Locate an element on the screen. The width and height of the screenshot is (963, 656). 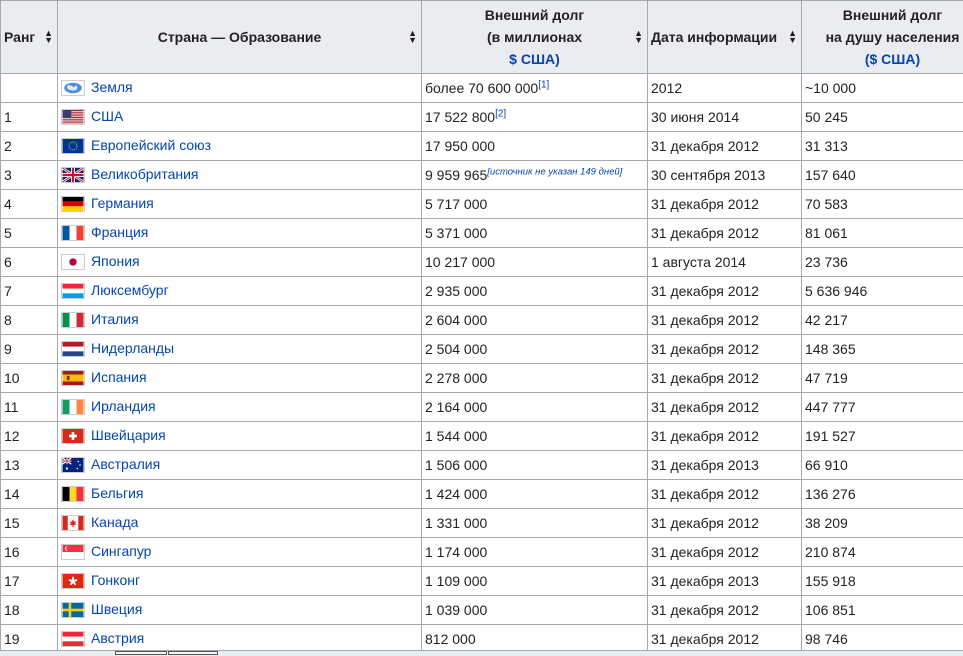
flag-singapore-icon is located at coordinates (73, 552).